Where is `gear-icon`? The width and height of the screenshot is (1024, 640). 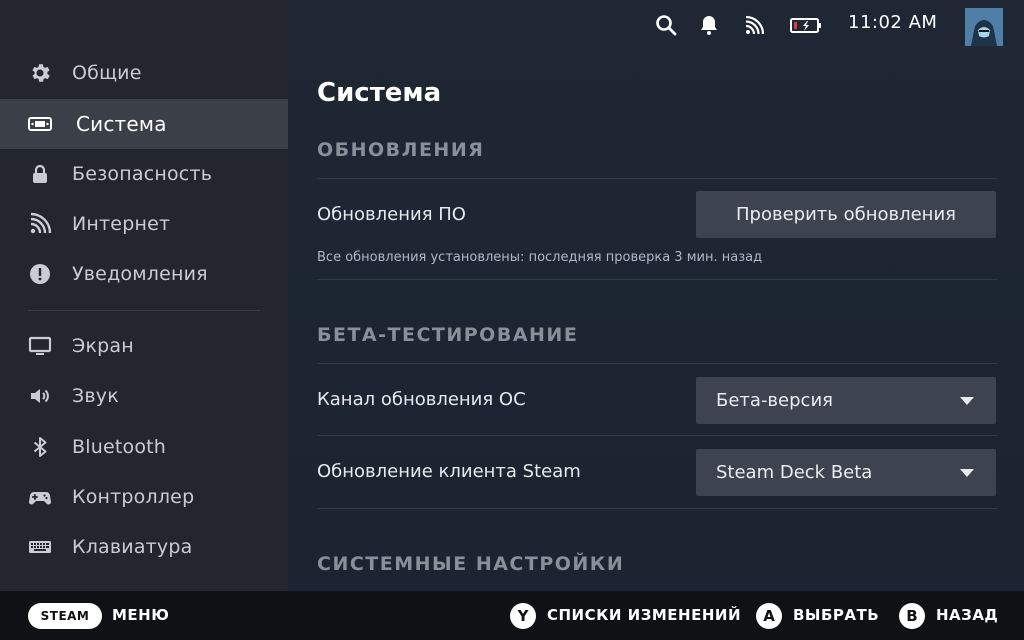 gear-icon is located at coordinates (40, 73).